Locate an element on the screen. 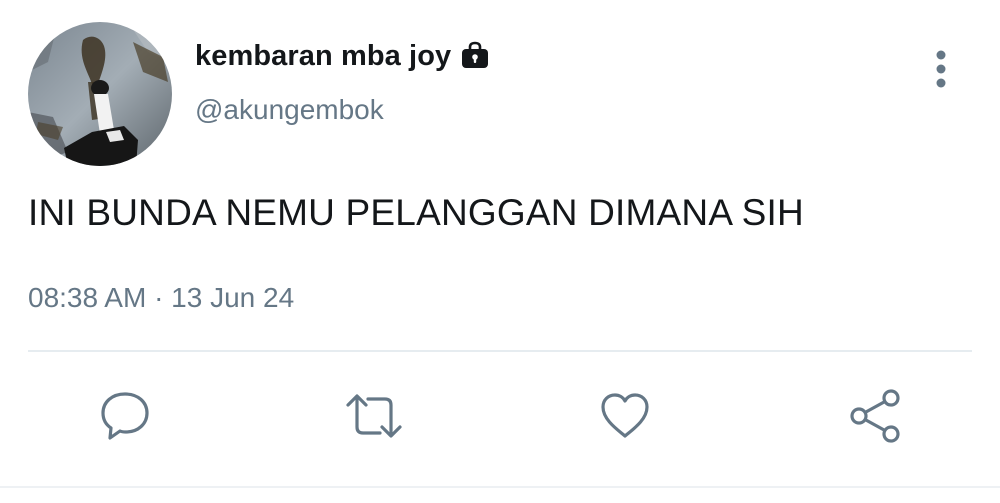  bottom-divider is located at coordinates (500, 487).